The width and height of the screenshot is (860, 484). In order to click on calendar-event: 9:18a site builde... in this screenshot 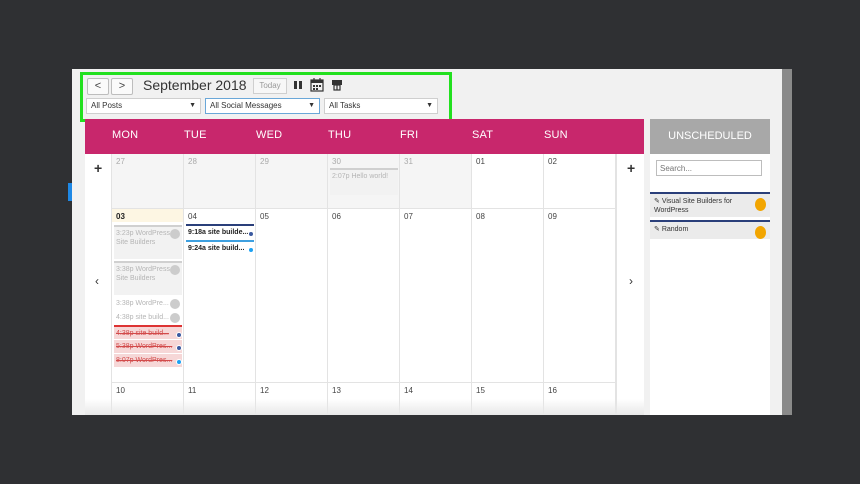, I will do `click(220, 231)`.